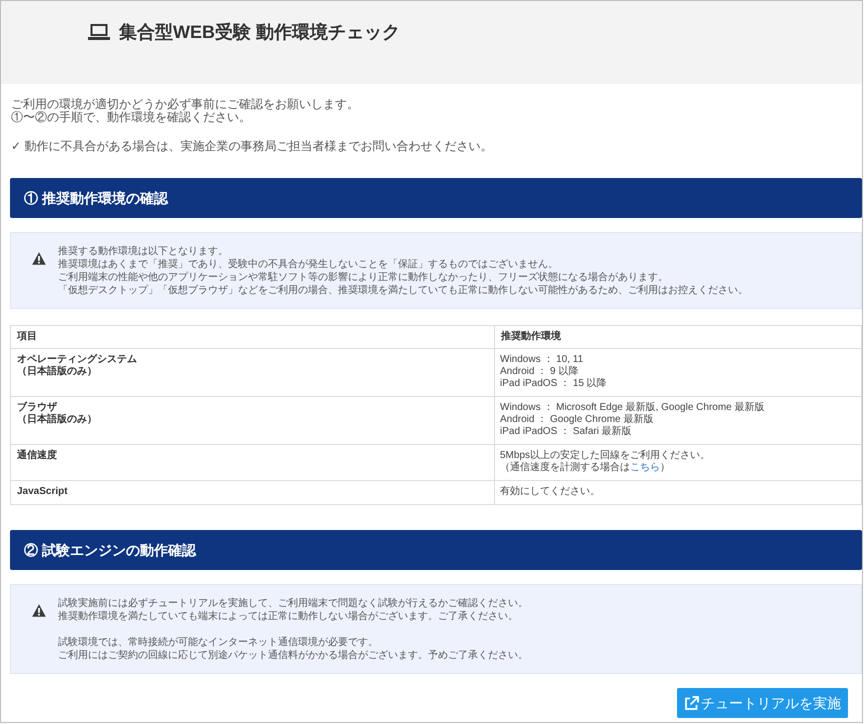 This screenshot has width=864, height=724. What do you see at coordinates (252, 146) in the screenshot?
I see `contact-note: ✓ 動作に不具合がある場合は、実施企業の事務局ご担当者様までお問い合わせください。` at bounding box center [252, 146].